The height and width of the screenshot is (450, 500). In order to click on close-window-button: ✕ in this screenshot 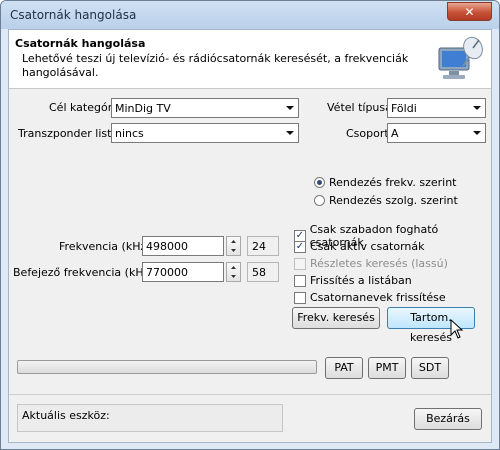, I will do `click(469, 11)`.